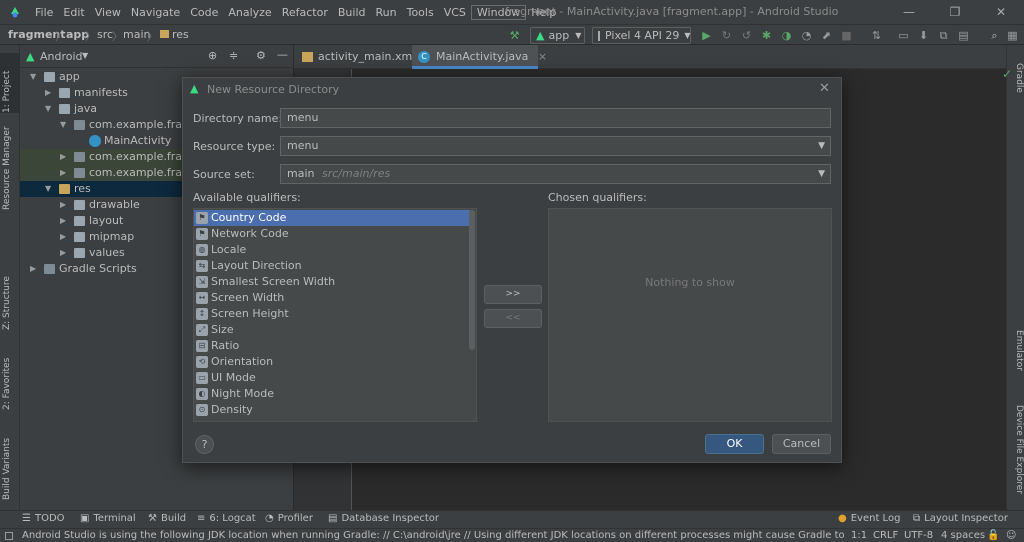 The width and height of the screenshot is (1024, 542). I want to click on attach-debugger-icon: ⬈, so click(826, 35).